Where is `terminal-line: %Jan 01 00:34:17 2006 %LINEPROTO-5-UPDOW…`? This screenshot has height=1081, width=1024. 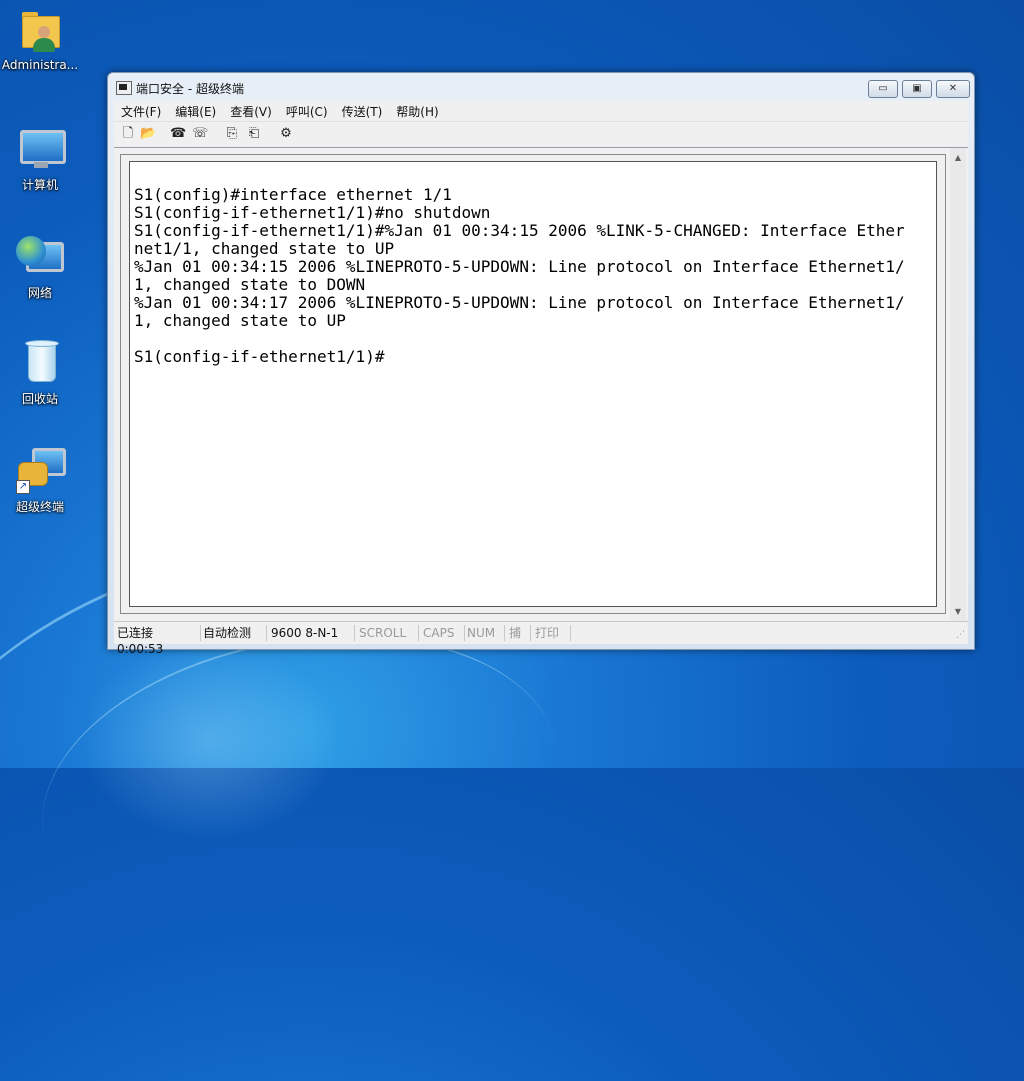 terminal-line: %Jan 01 00:34:17 2006 %LINEPROTO-5-UPDOW… is located at coordinates (519, 302).